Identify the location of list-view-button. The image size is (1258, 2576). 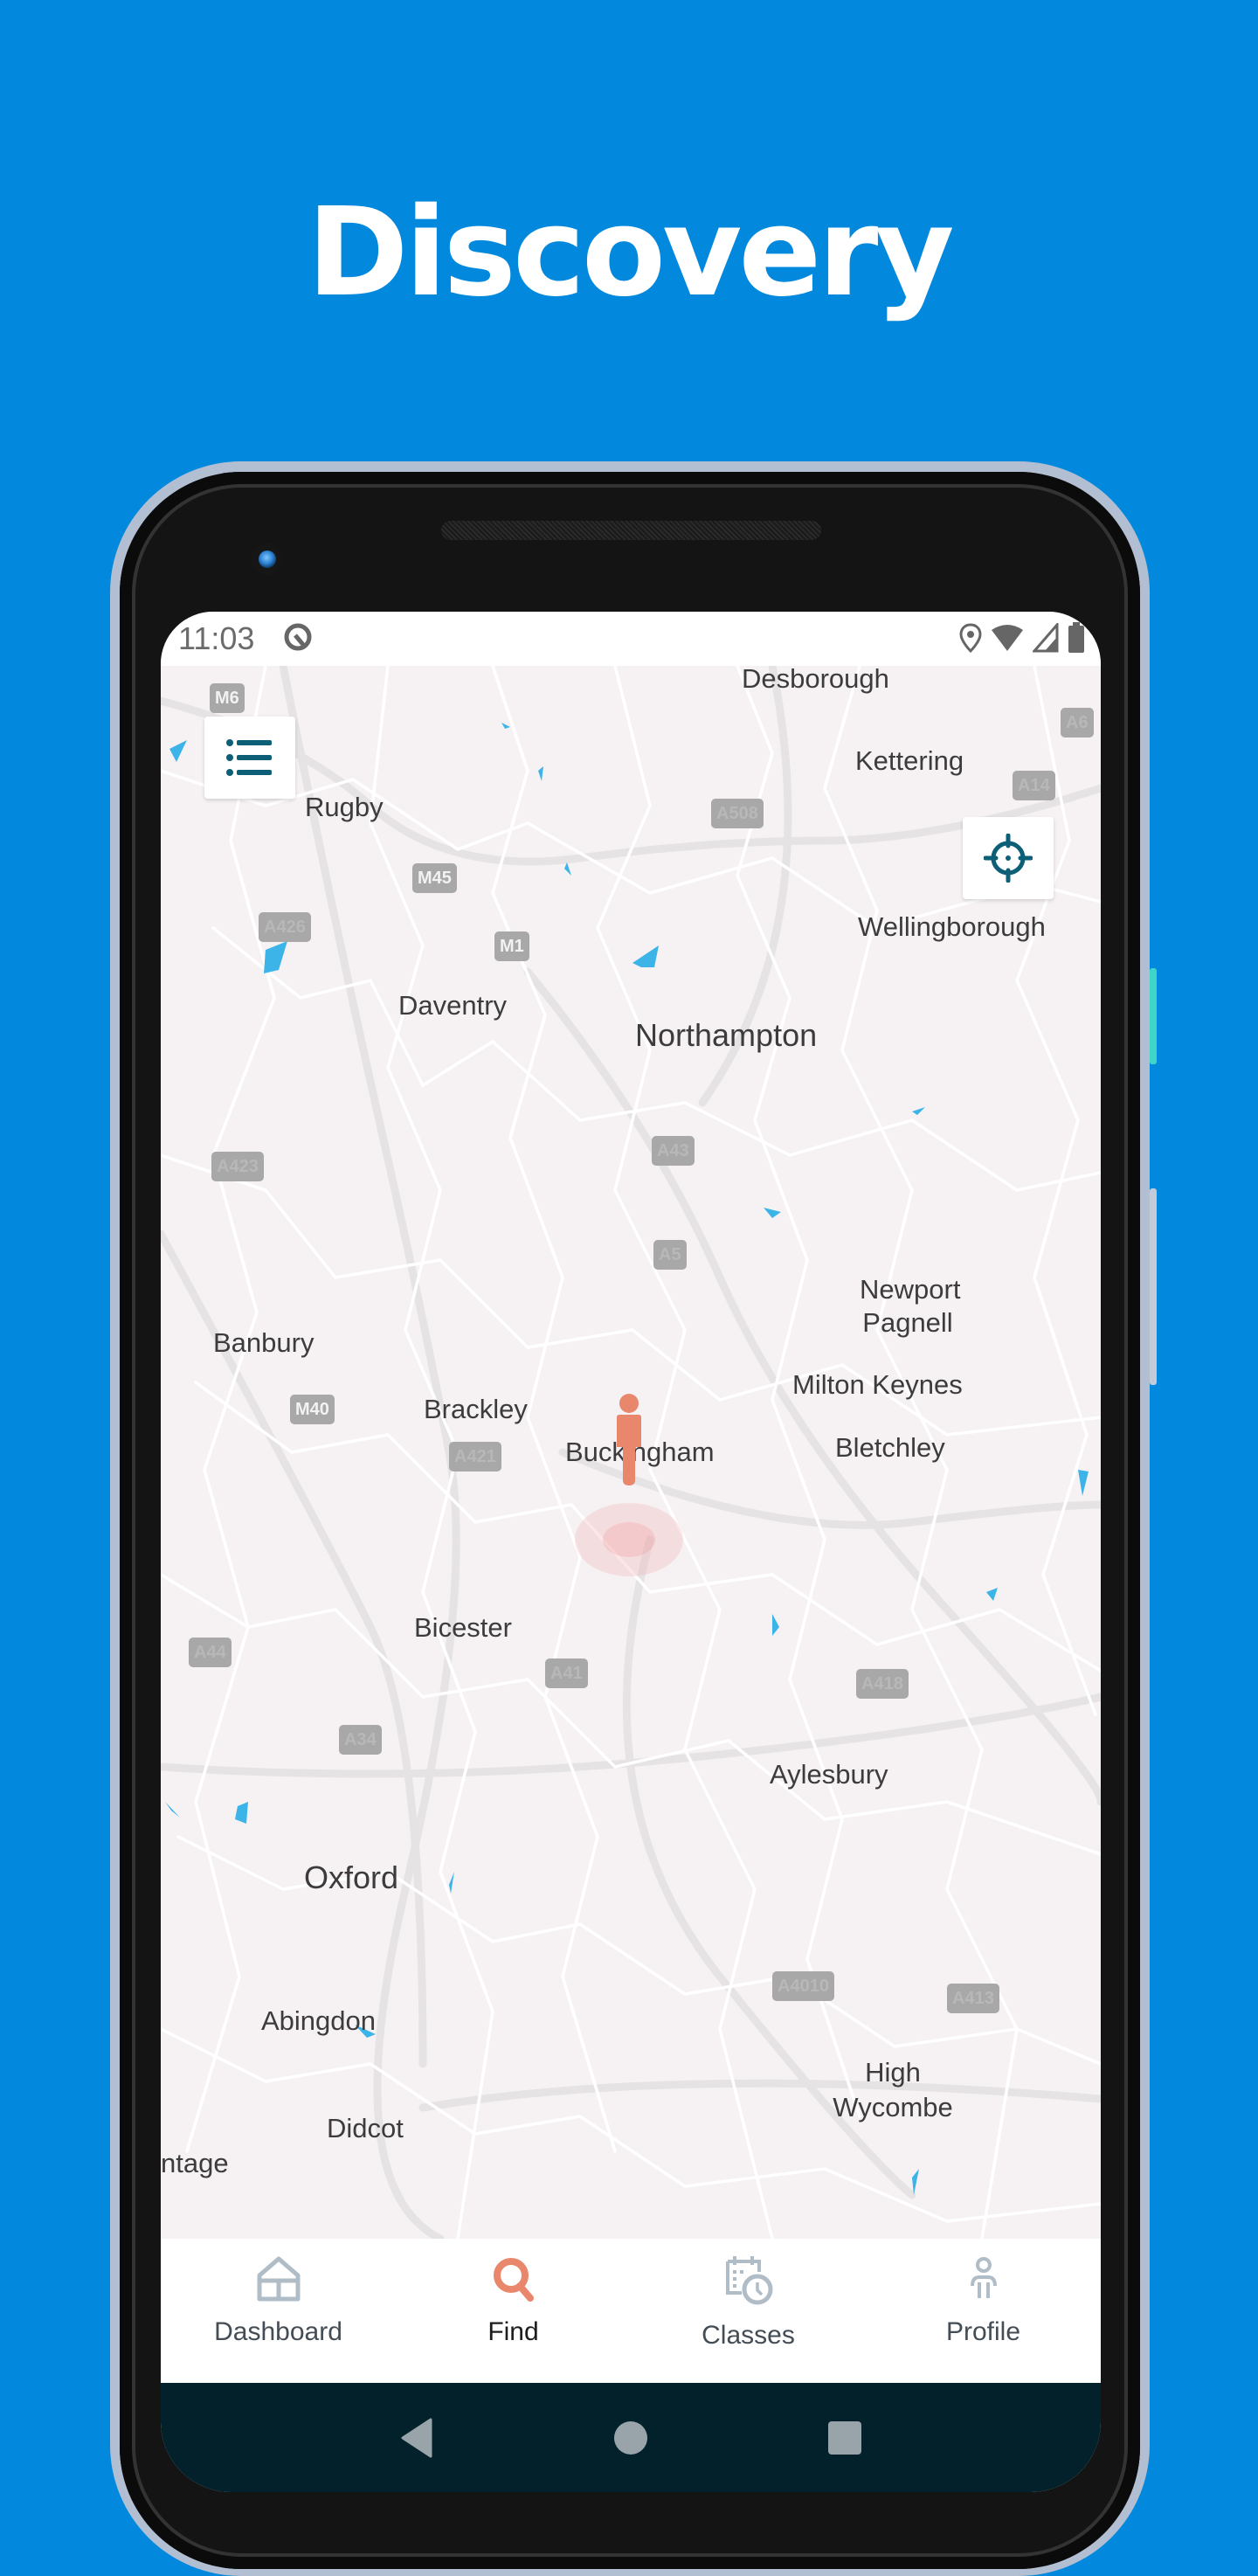
(249, 758).